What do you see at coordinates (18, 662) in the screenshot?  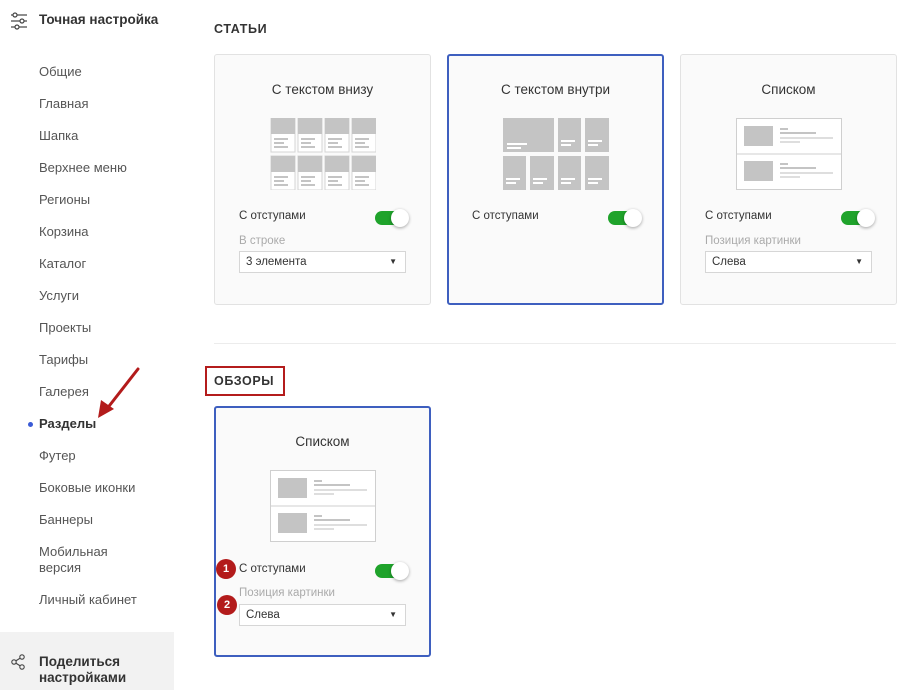 I see `share-icon` at bounding box center [18, 662].